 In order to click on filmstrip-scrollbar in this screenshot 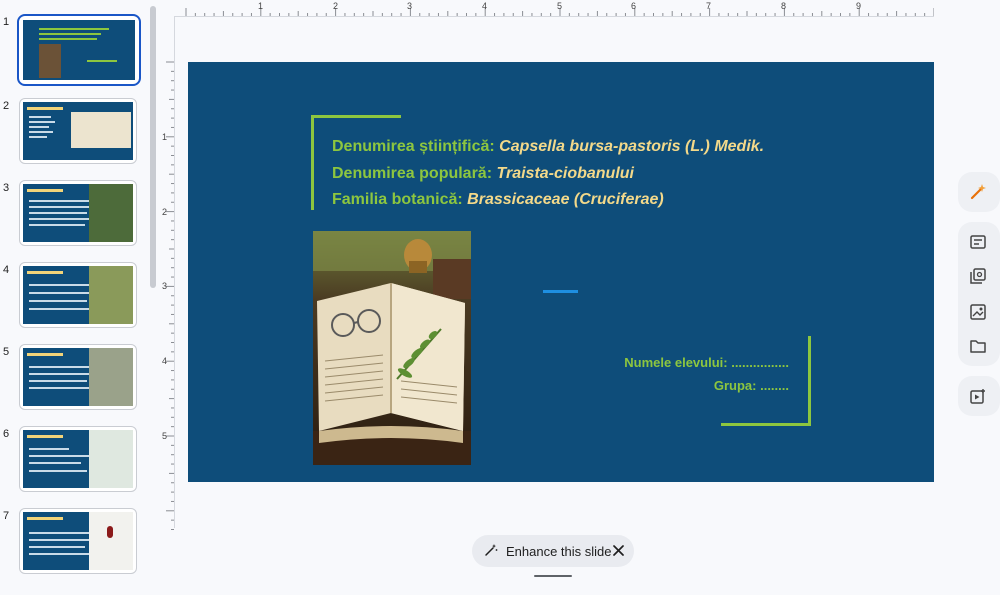, I will do `click(153, 147)`.